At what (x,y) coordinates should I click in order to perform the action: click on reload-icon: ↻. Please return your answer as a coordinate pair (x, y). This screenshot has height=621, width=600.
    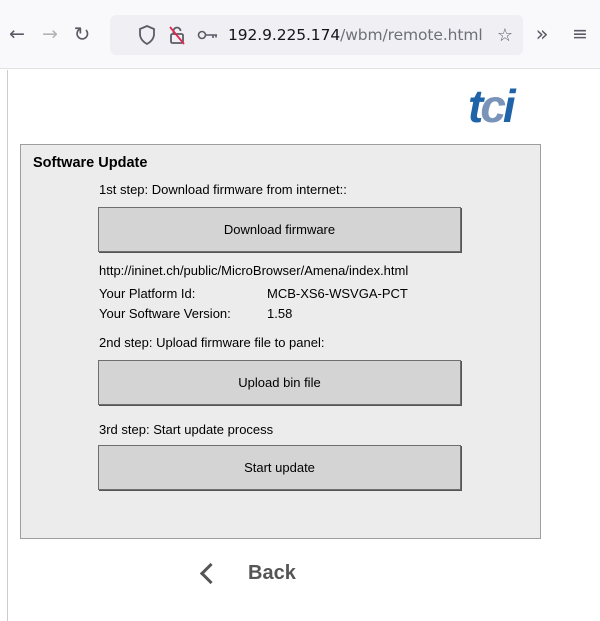
    Looking at the image, I should click on (82, 34).